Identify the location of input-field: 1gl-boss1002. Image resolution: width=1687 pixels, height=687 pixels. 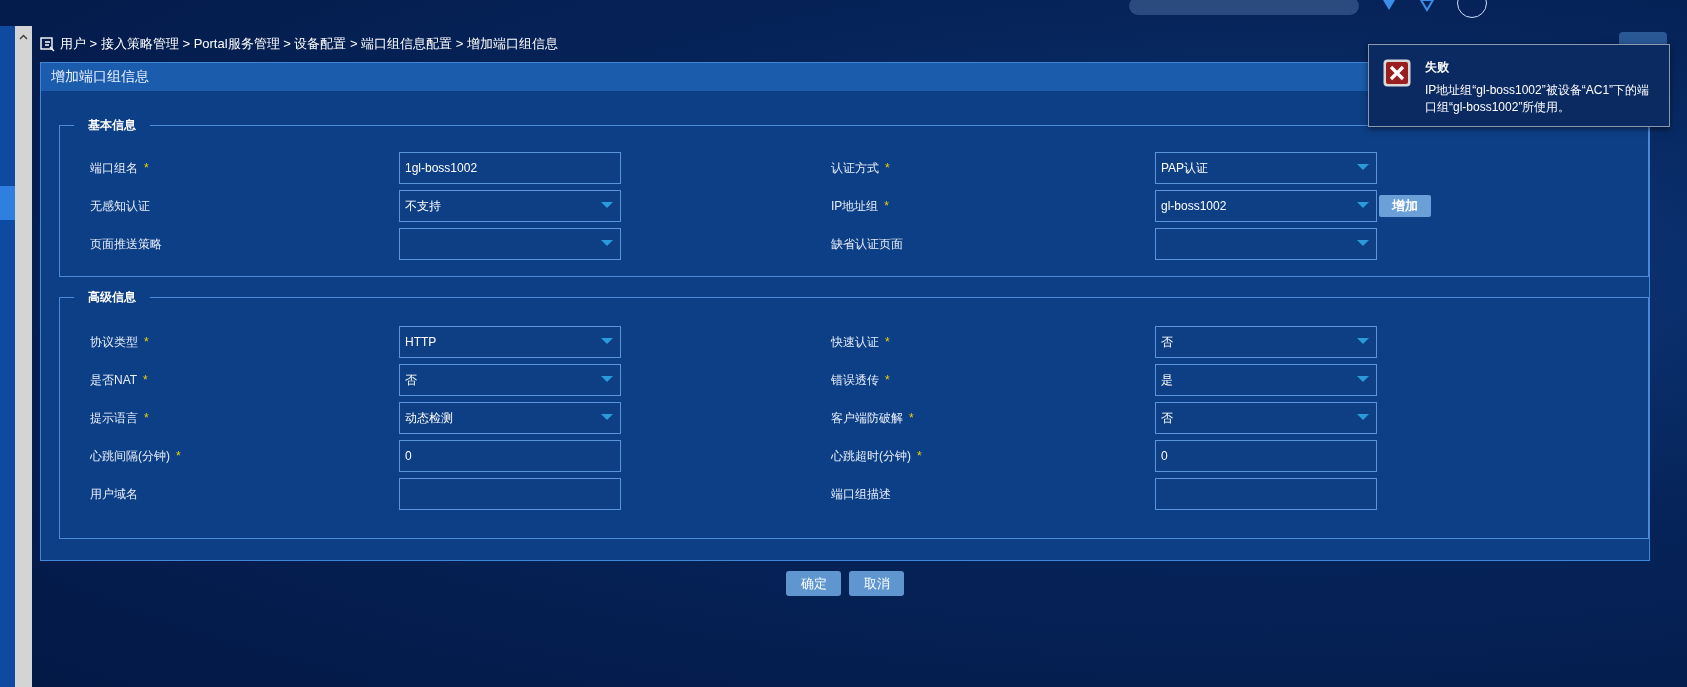
(510, 168).